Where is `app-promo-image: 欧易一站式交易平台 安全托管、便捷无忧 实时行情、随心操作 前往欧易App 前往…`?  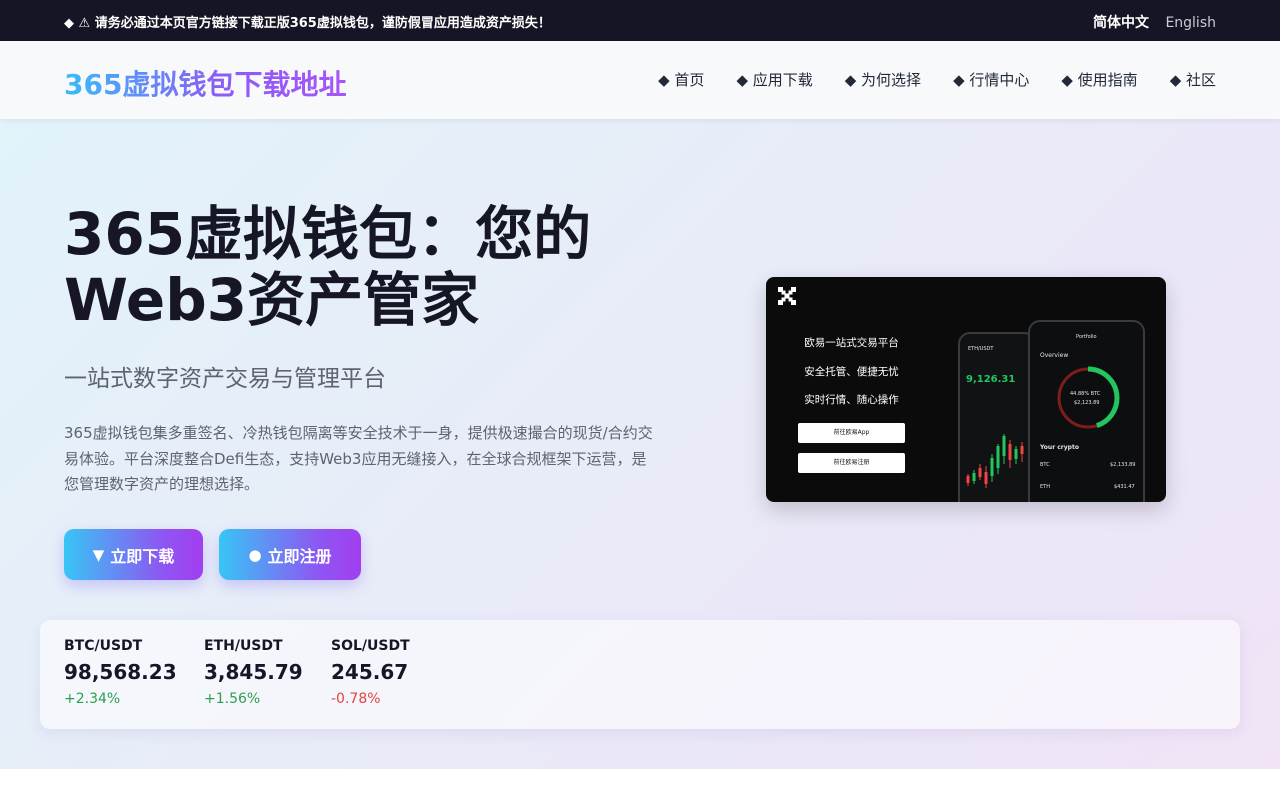 app-promo-image: 欧易一站式交易平台 安全托管、便捷无忧 实时行情、随心操作 前往欧易App 前往… is located at coordinates (966, 389).